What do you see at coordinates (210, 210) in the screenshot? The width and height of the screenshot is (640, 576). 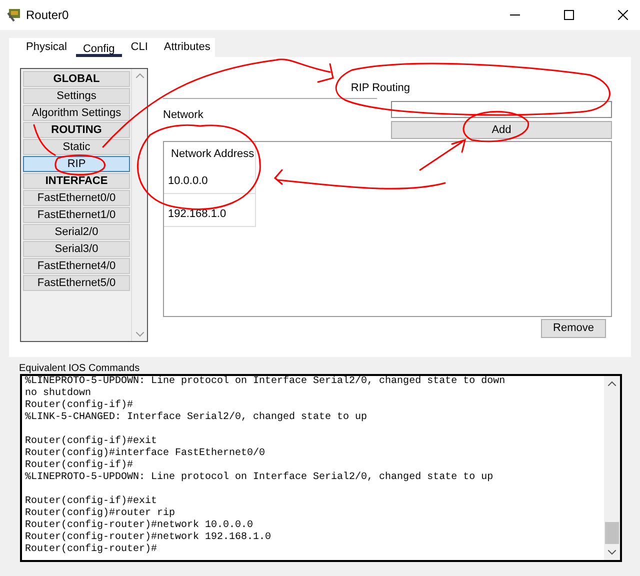 I see `table-cell: 192.168.1.0` at bounding box center [210, 210].